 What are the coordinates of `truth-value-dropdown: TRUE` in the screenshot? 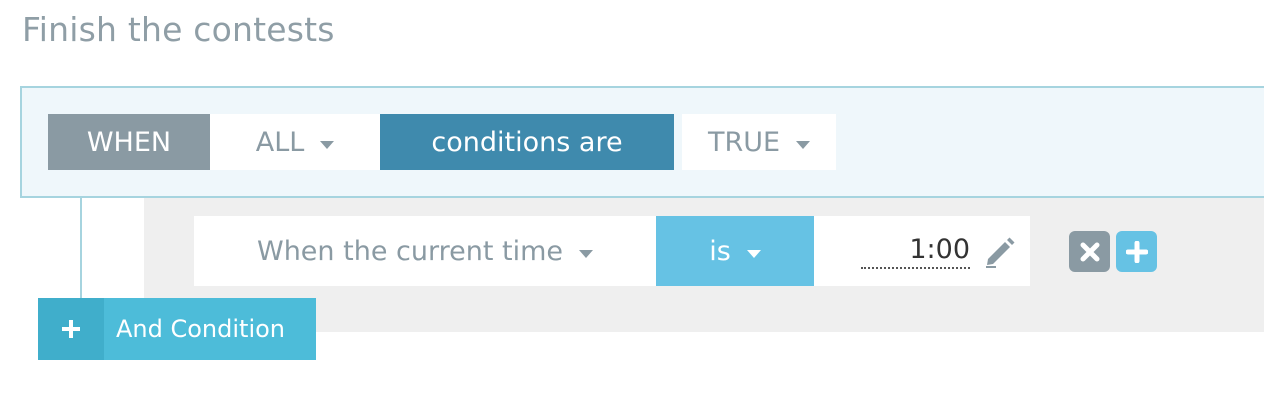 It's located at (759, 142).